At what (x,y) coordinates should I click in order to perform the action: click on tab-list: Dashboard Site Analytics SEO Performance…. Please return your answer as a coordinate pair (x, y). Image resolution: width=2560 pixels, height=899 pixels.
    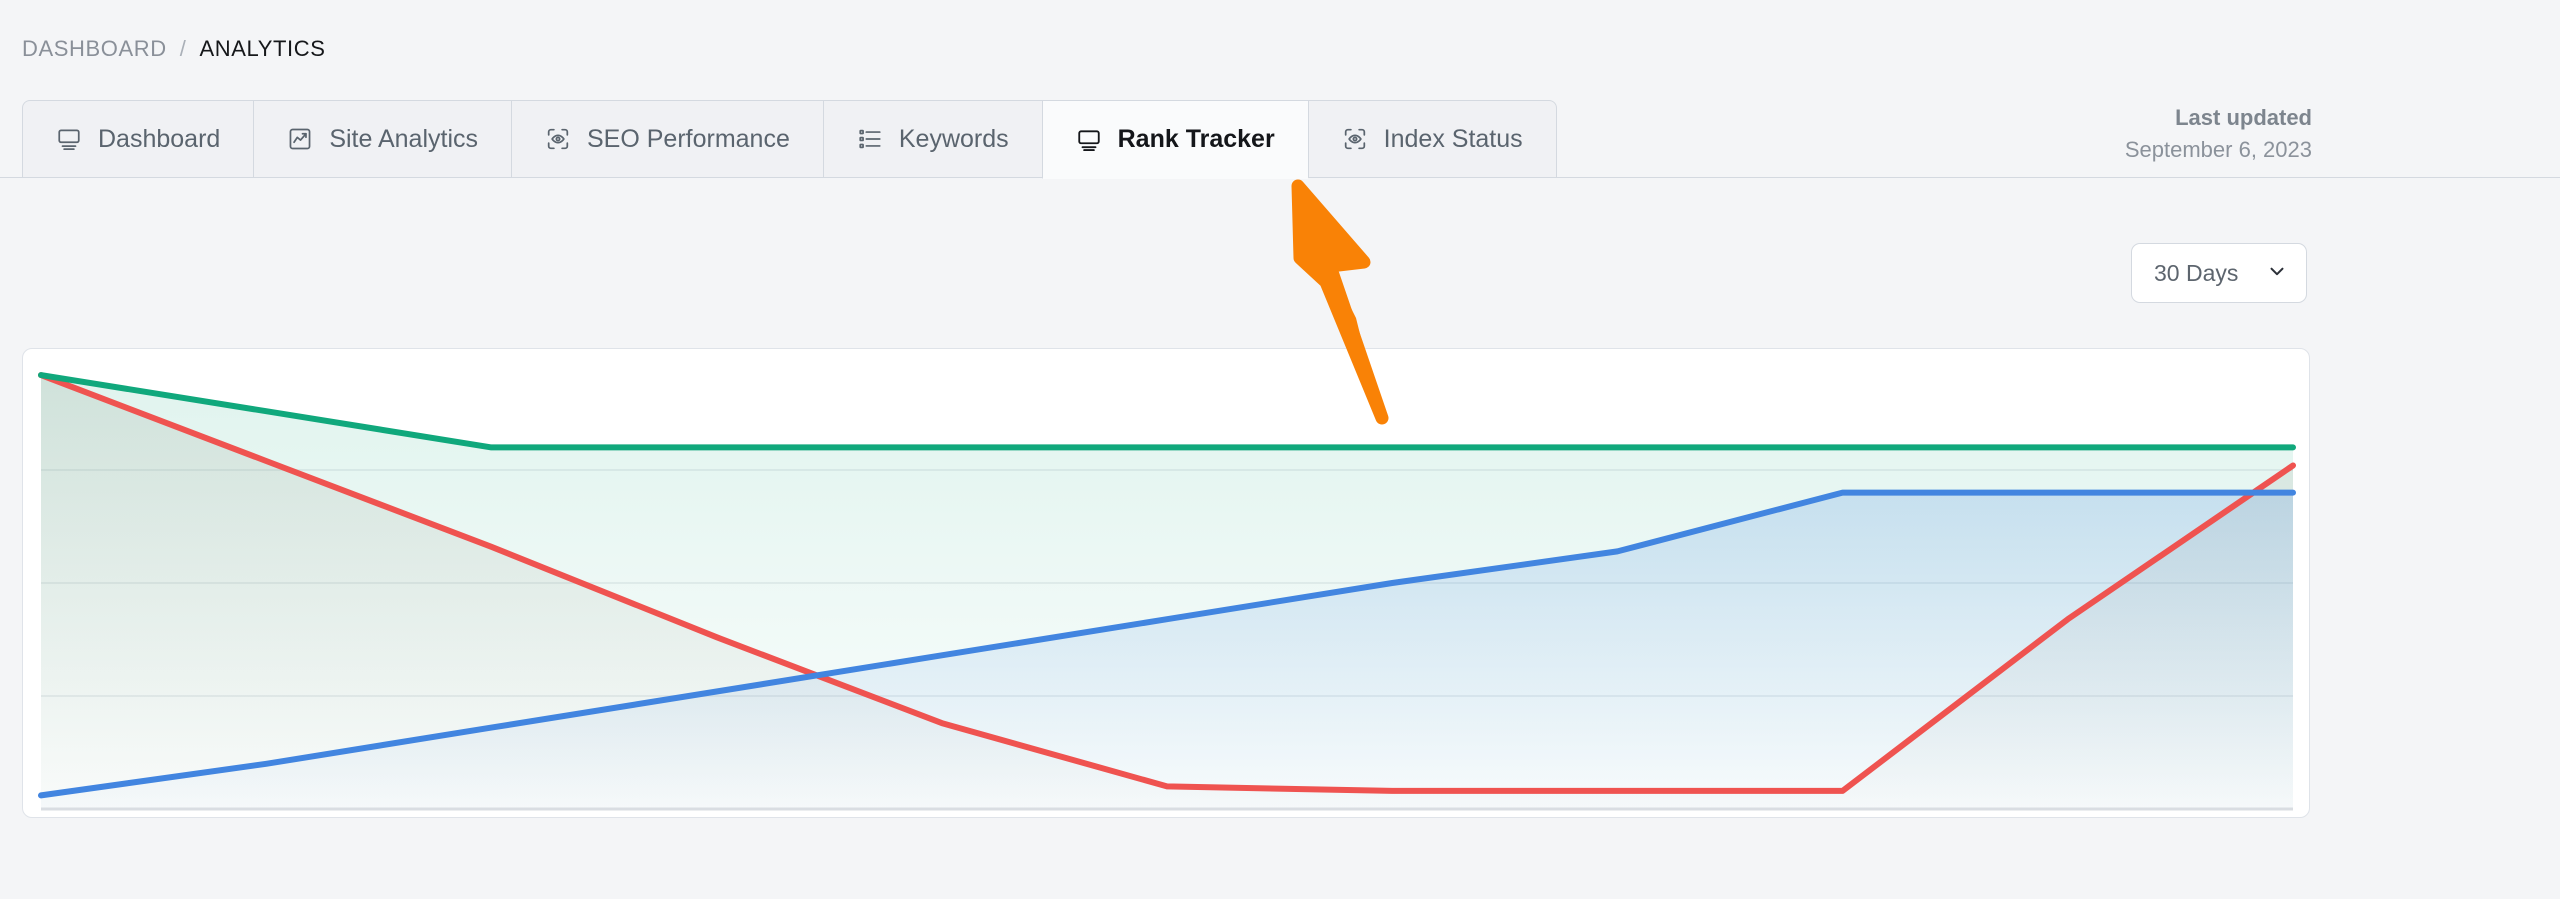
    Looking at the image, I should click on (789, 139).